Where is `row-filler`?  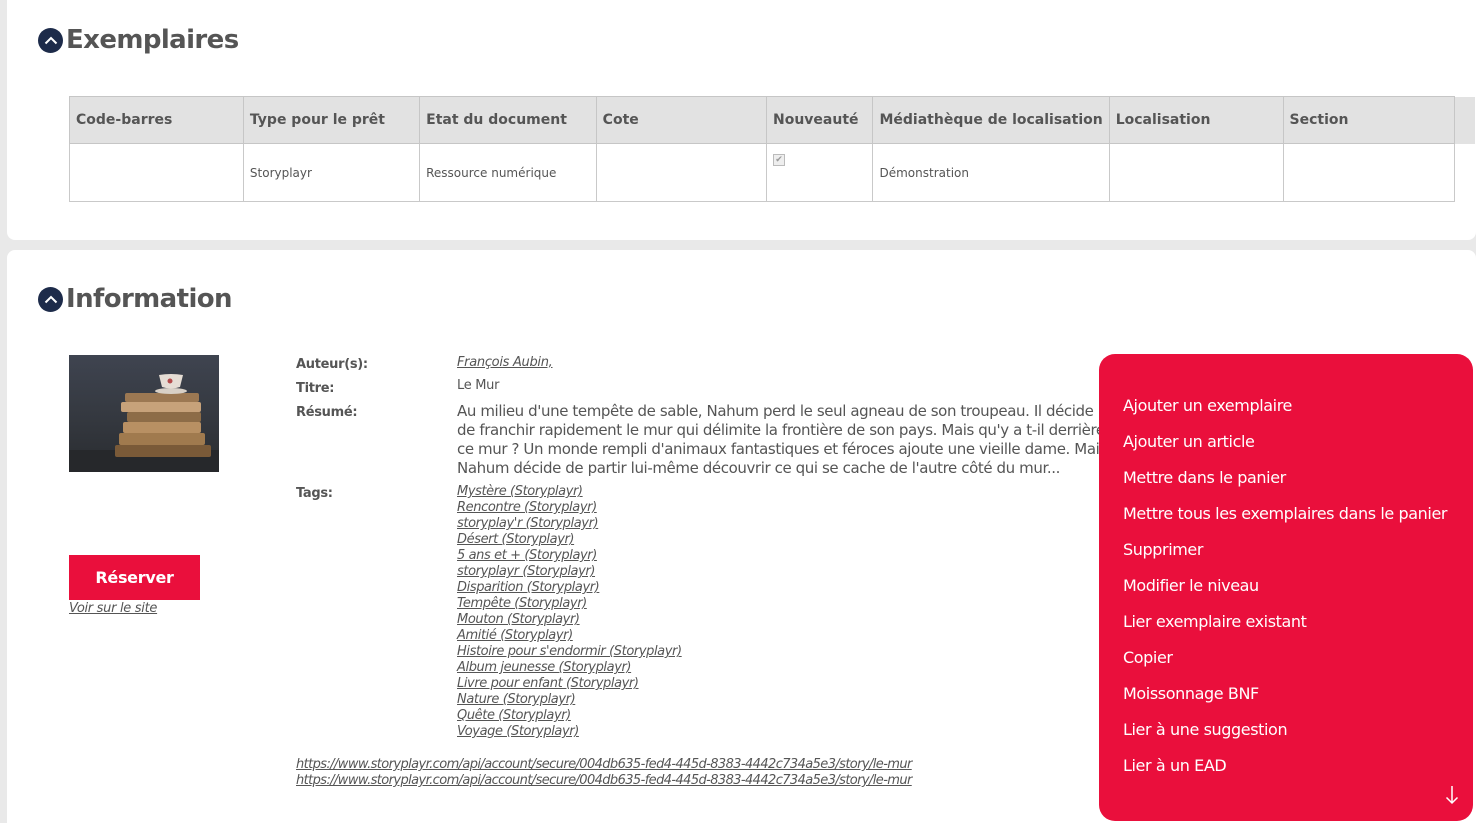
row-filler is located at coordinates (1465, 173).